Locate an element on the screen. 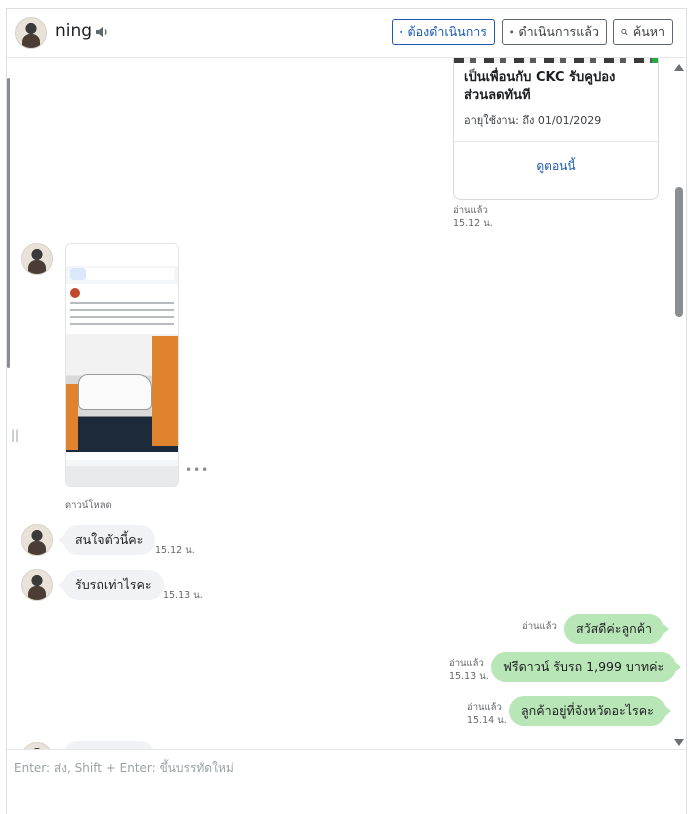 Image resolution: width=691 pixels, height=814 pixels. outgoing-message: สวัสดีค่ะลูกค้า is located at coordinates (617, 629).